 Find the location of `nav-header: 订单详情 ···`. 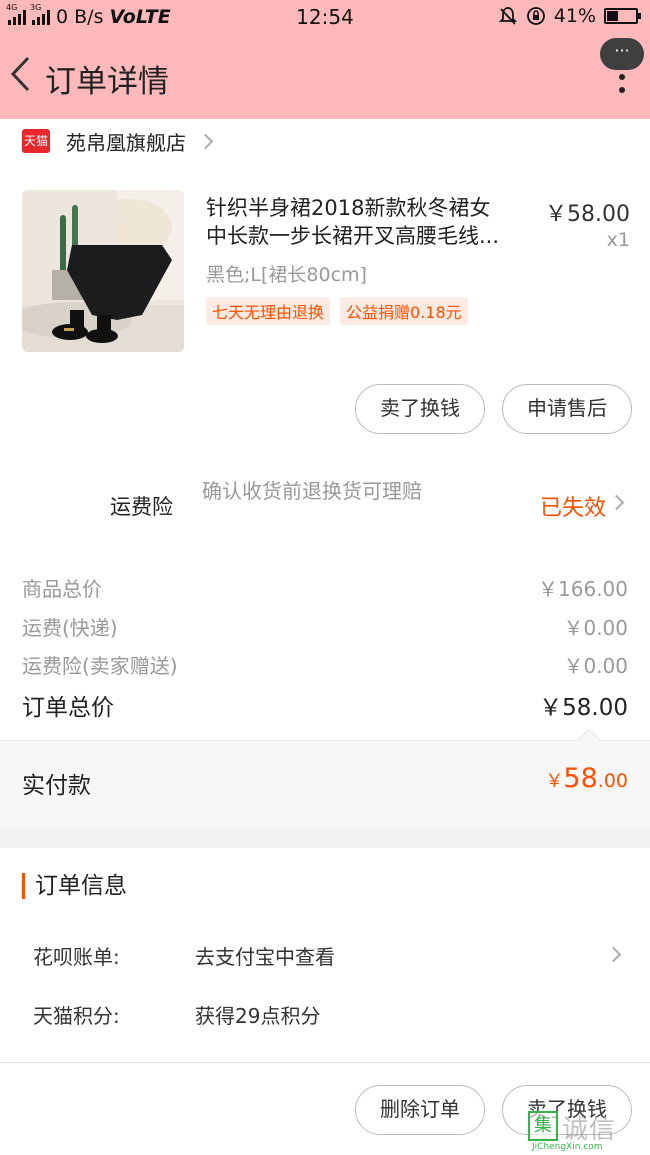

nav-header: 订单详情 ··· is located at coordinates (325, 76).